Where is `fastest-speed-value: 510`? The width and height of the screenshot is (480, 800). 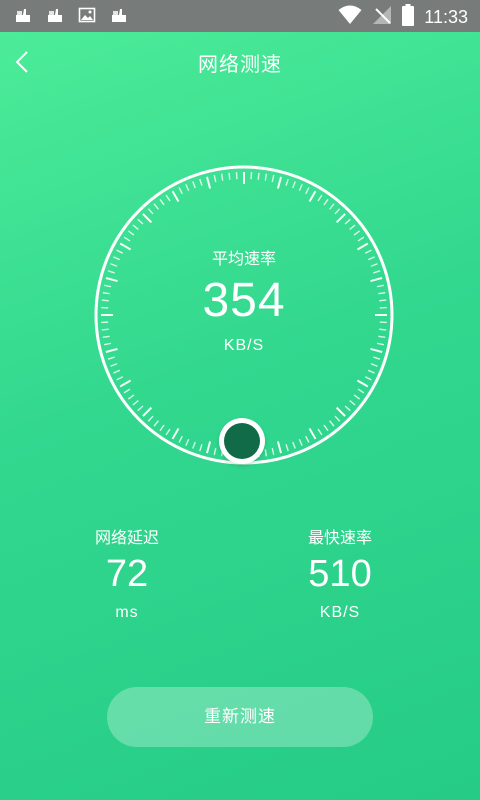
fastest-speed-value: 510 is located at coordinates (340, 574).